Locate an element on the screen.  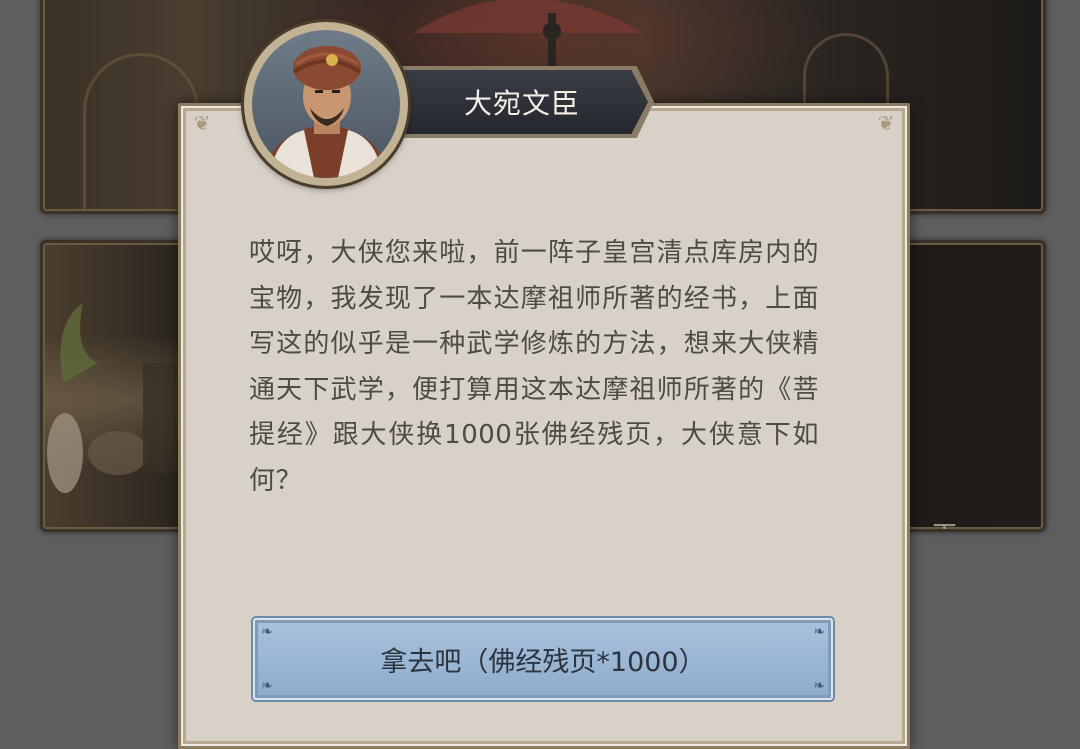
turbaned-official-icon is located at coordinates (326, 112).